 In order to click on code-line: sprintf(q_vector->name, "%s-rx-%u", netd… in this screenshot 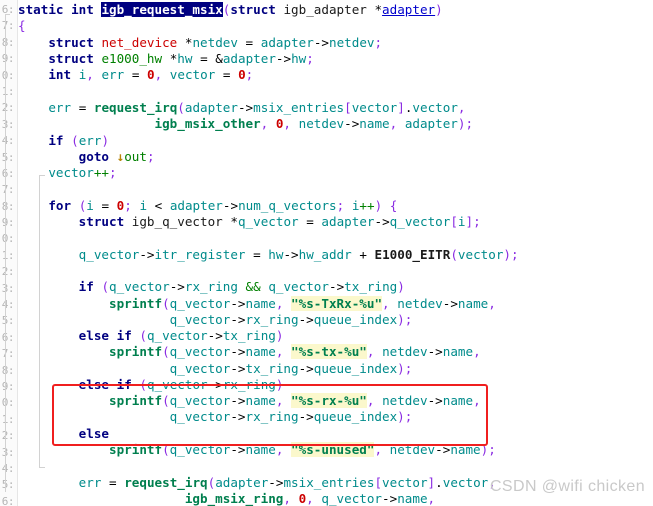, I will do `click(249, 401)`.